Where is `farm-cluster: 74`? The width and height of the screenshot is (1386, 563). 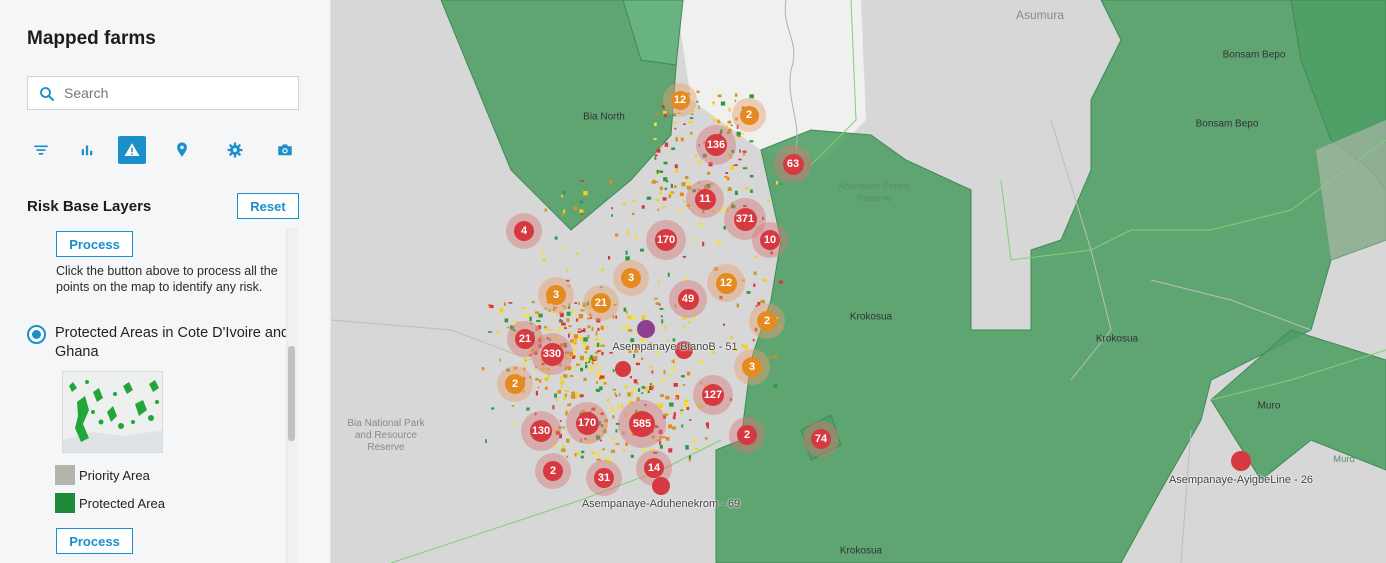 farm-cluster: 74 is located at coordinates (821, 439).